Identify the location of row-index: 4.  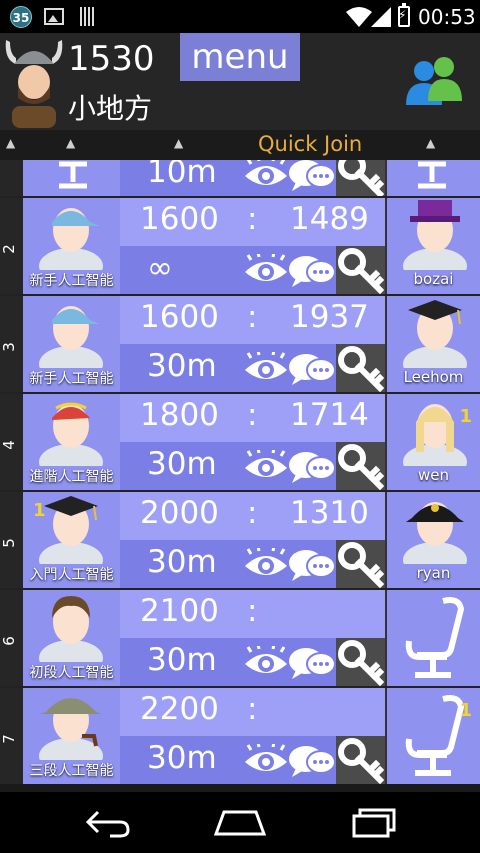
(9, 445).